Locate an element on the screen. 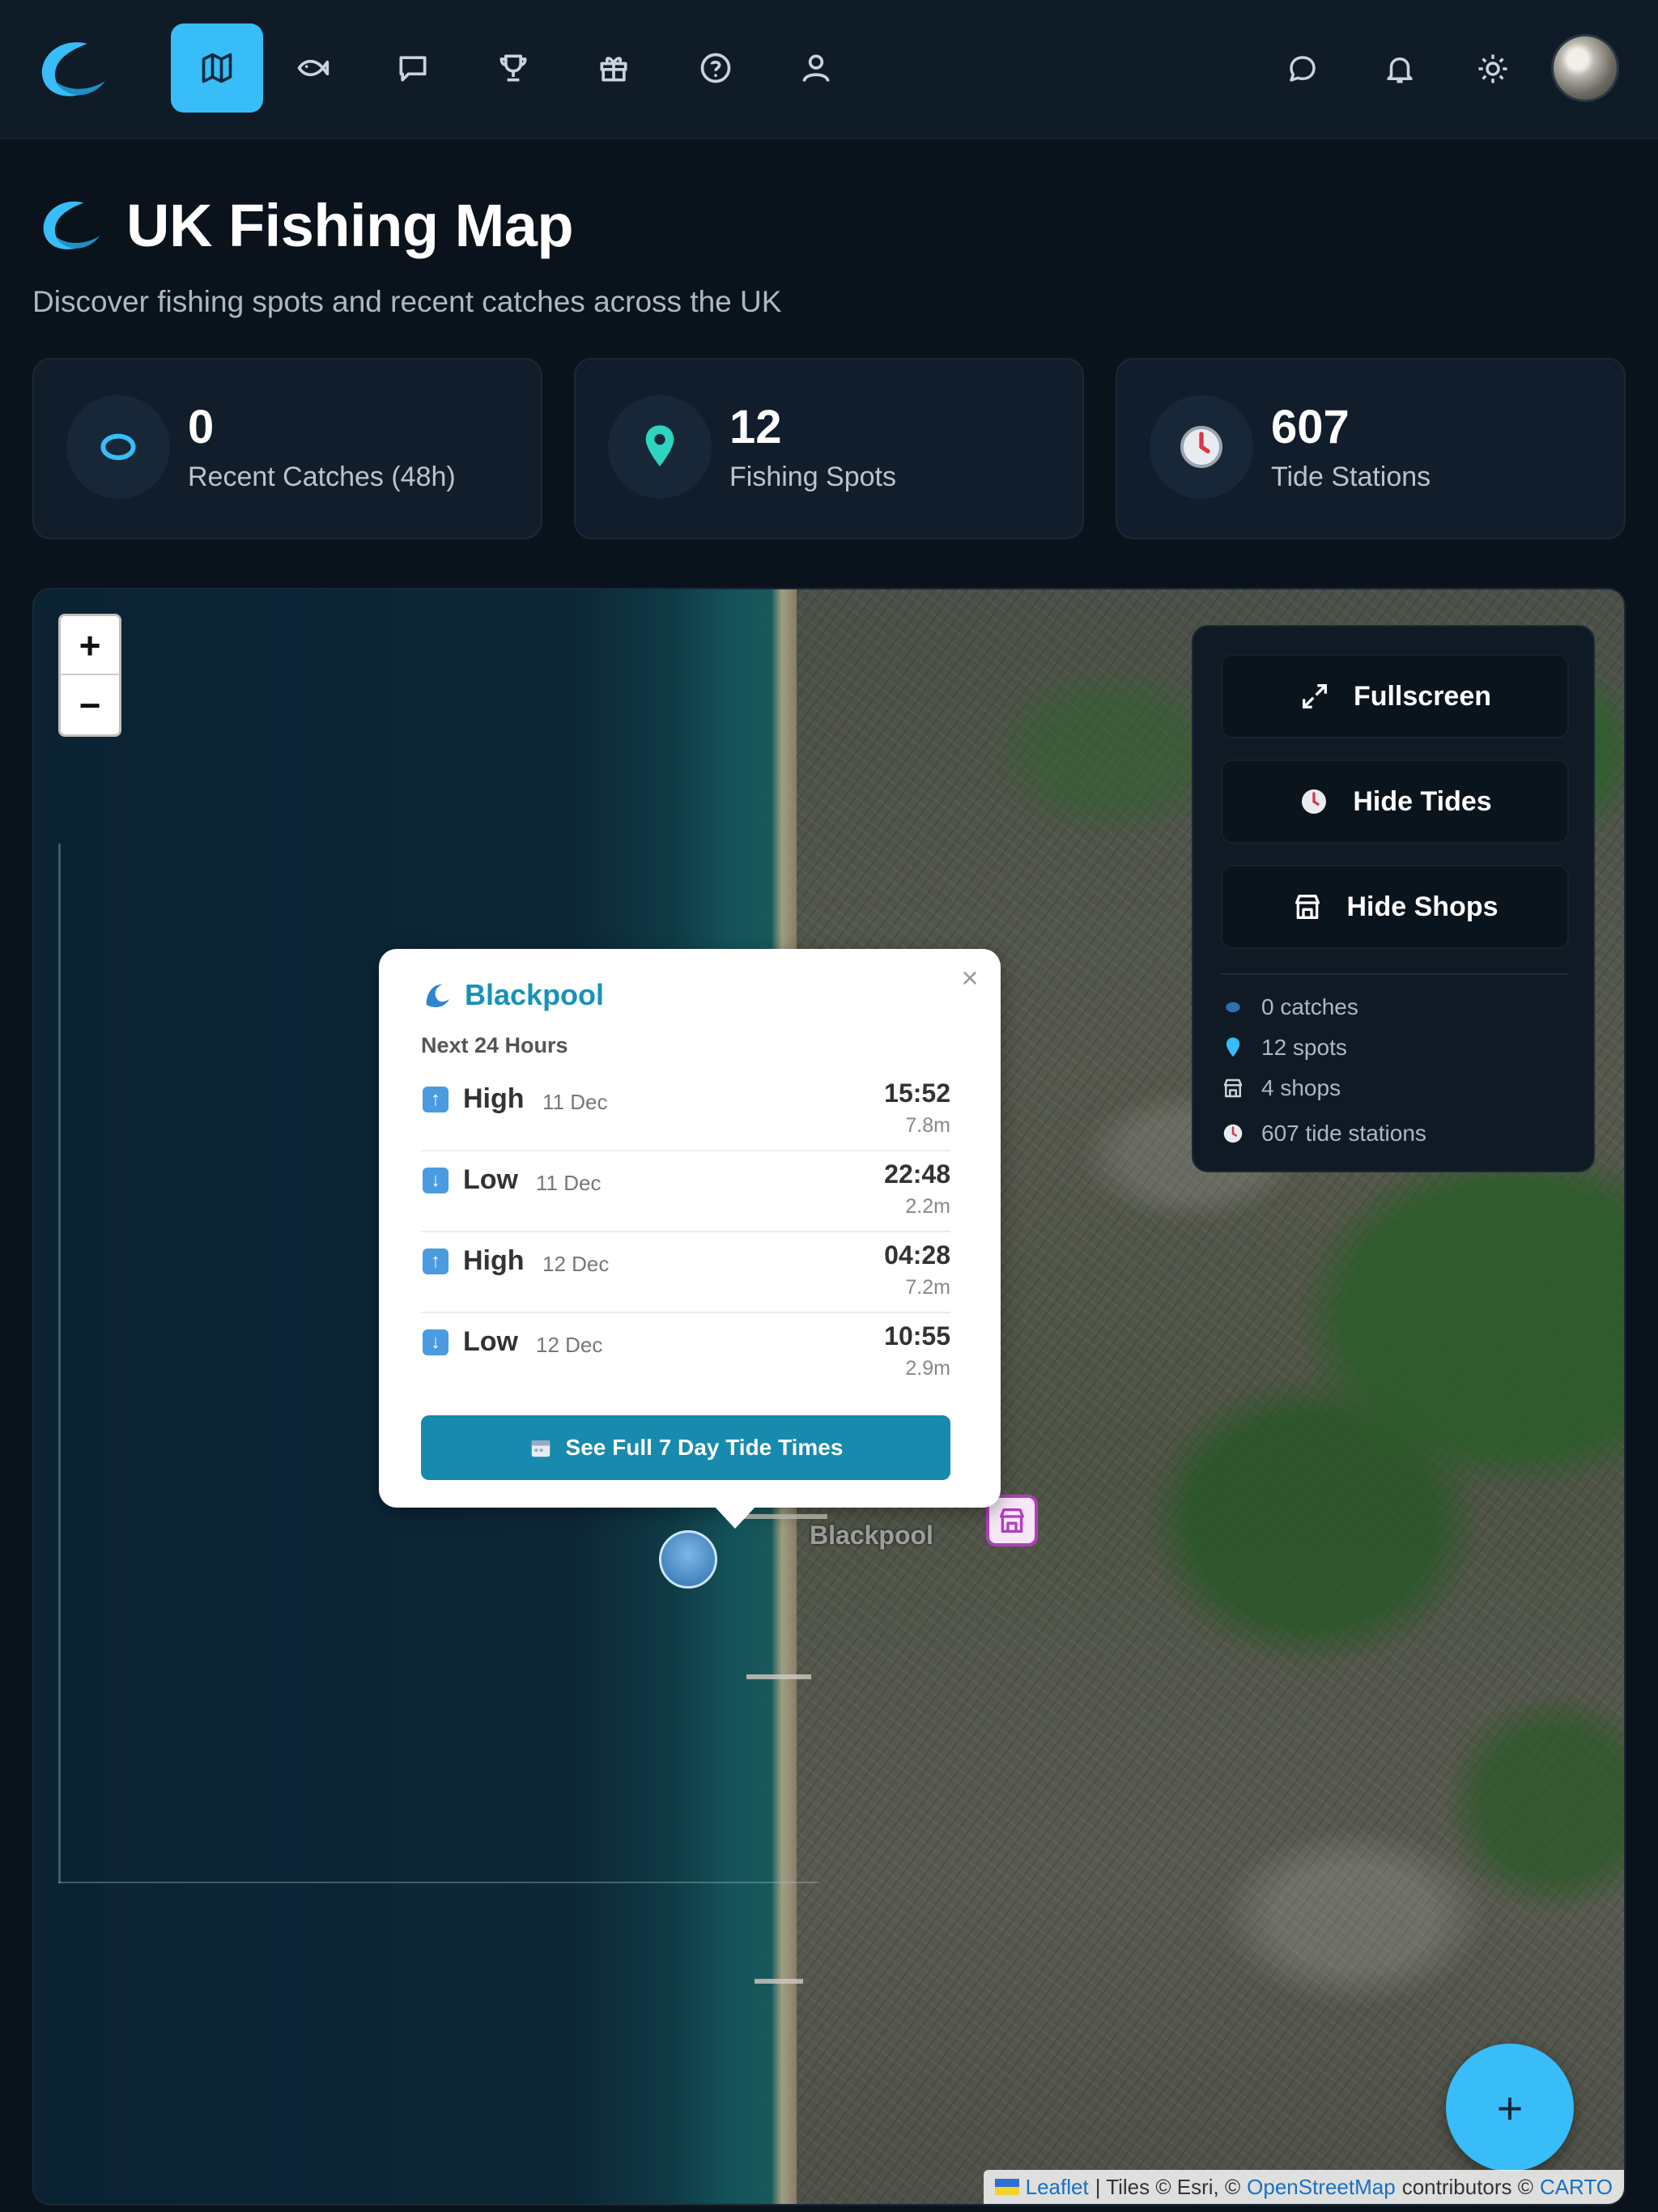 This screenshot has width=1658, height=2212. tide-time: 04:28 is located at coordinates (917, 1255).